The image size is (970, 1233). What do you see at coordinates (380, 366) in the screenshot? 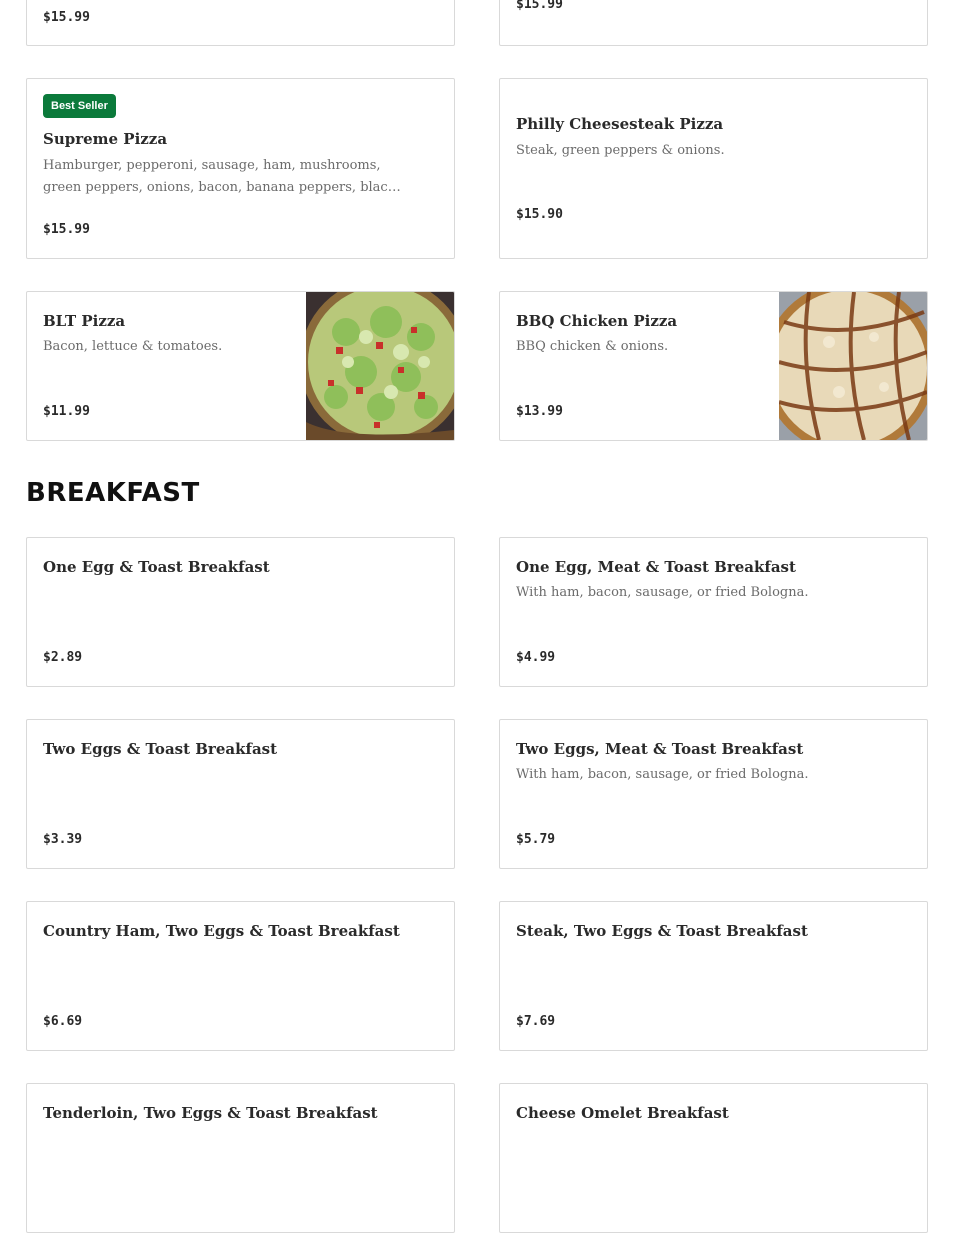
I see `blt-pizza-image` at bounding box center [380, 366].